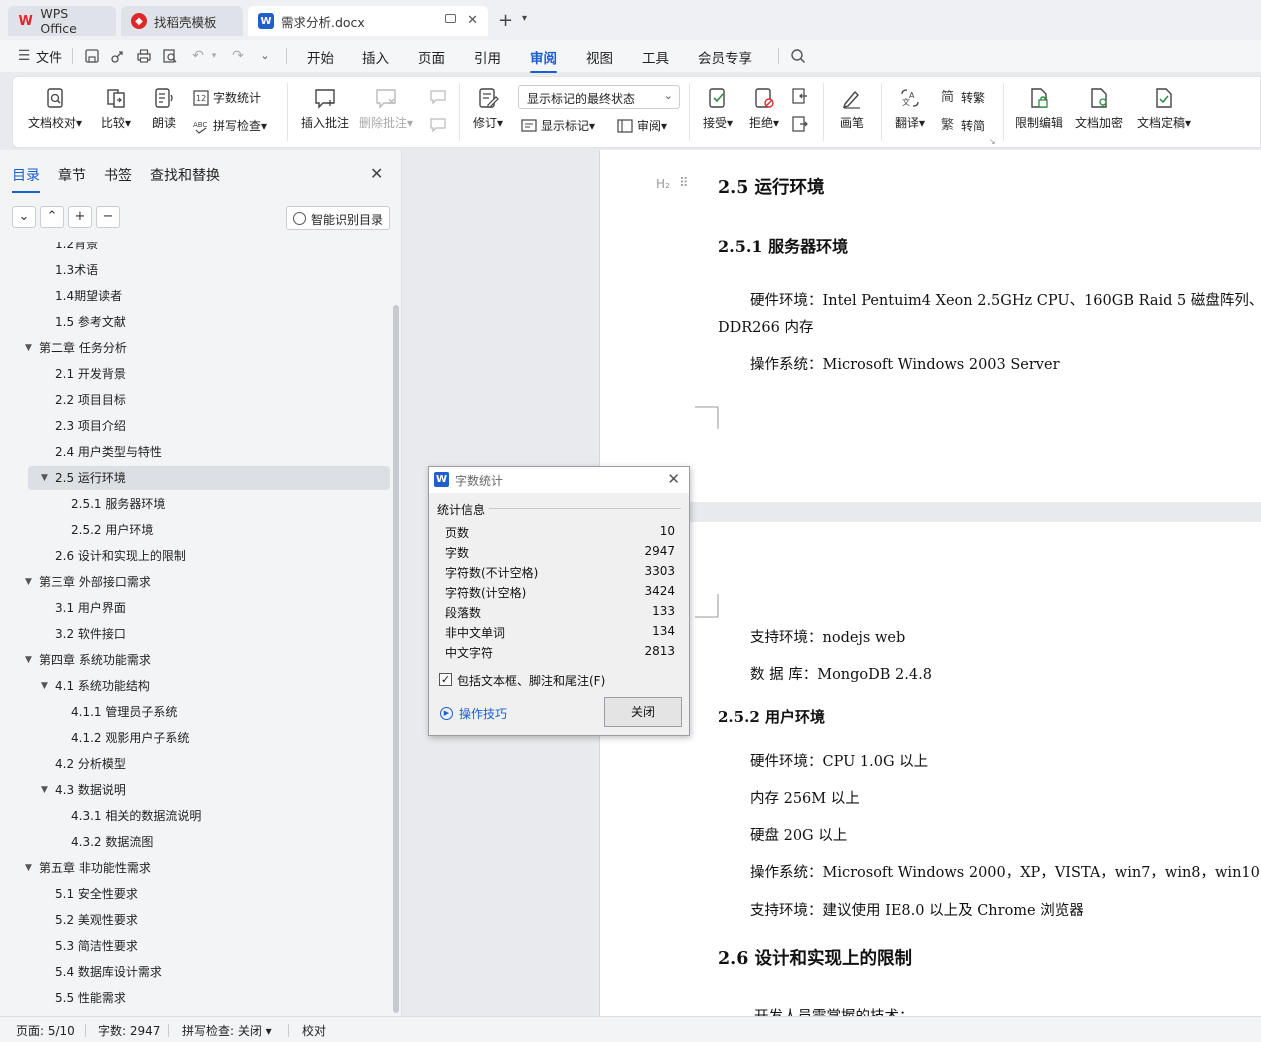 The image size is (1261, 1042). I want to click on toc-item: 1.5 参考文献, so click(209, 322).